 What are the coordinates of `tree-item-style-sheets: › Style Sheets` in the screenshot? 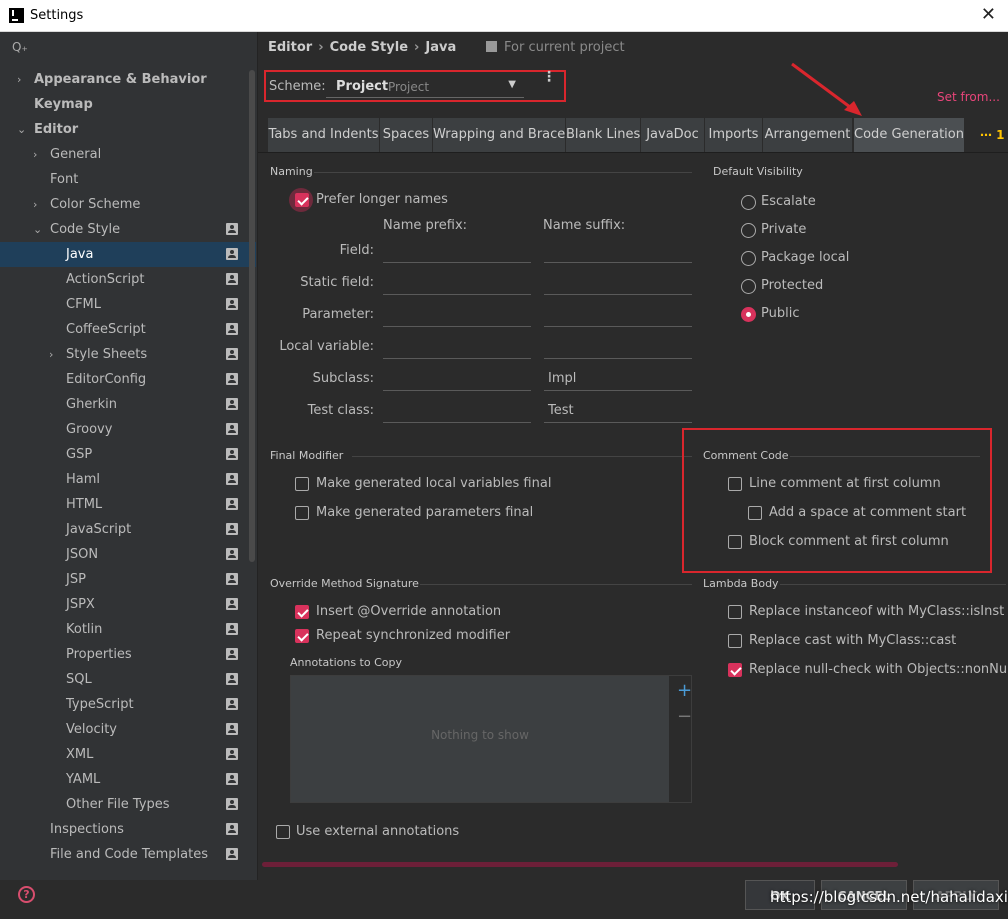 It's located at (128, 354).